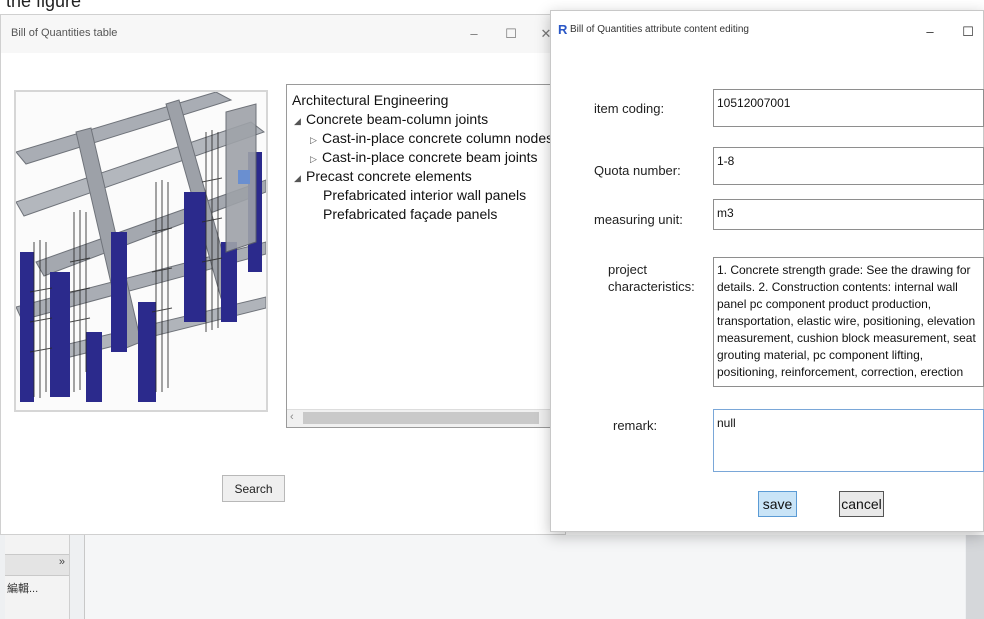 Image resolution: width=984 pixels, height=619 pixels. I want to click on search-button: Search, so click(253, 488).